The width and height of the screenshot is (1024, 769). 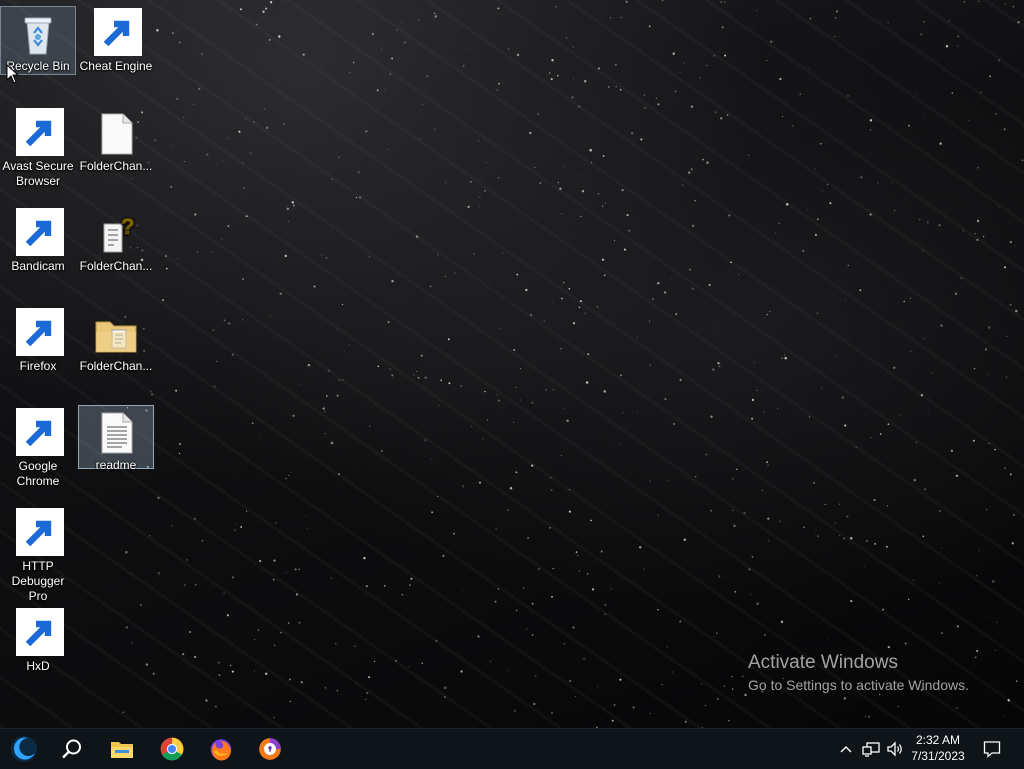 What do you see at coordinates (938, 756) in the screenshot?
I see `clock-date: 7/31/2023` at bounding box center [938, 756].